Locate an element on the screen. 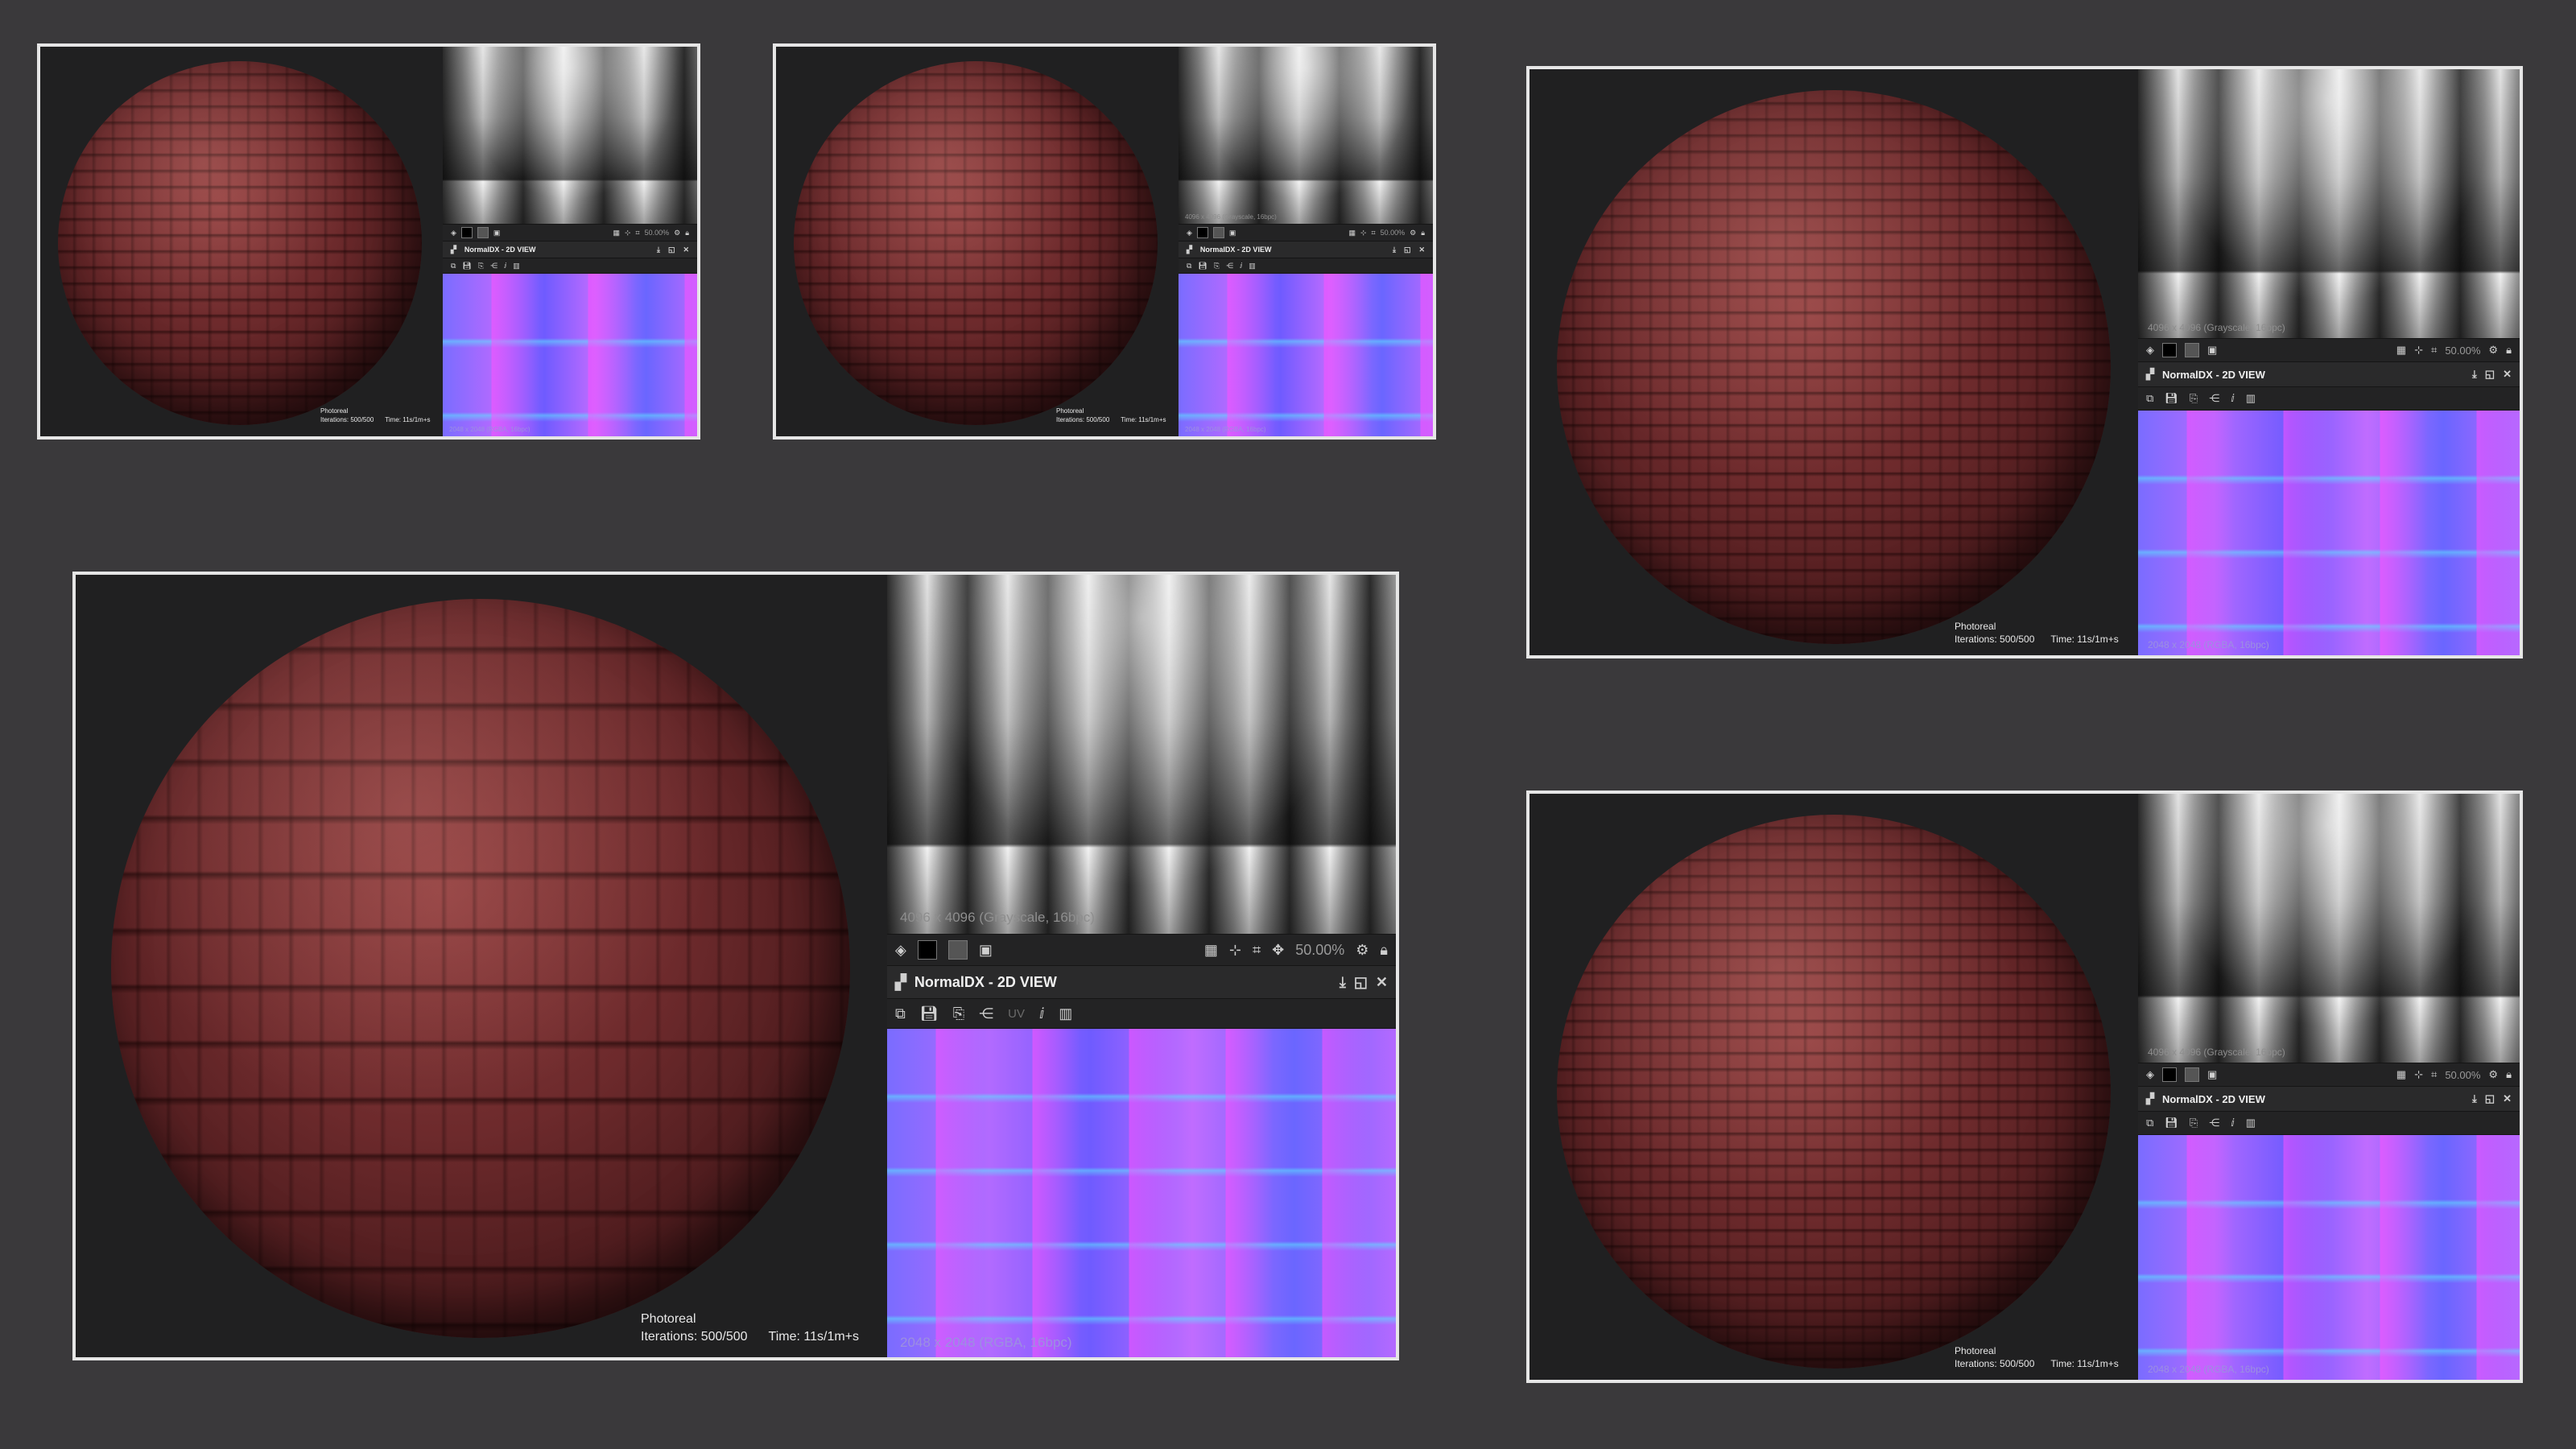 This screenshot has height=1449, width=2576. uv-dropdown: UV is located at coordinates (1016, 1014).